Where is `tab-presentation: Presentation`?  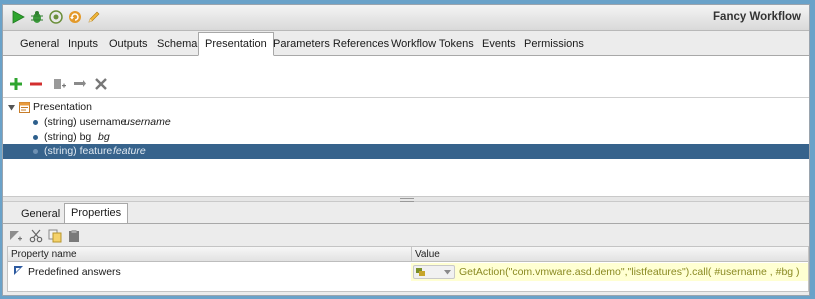 tab-presentation: Presentation is located at coordinates (236, 44).